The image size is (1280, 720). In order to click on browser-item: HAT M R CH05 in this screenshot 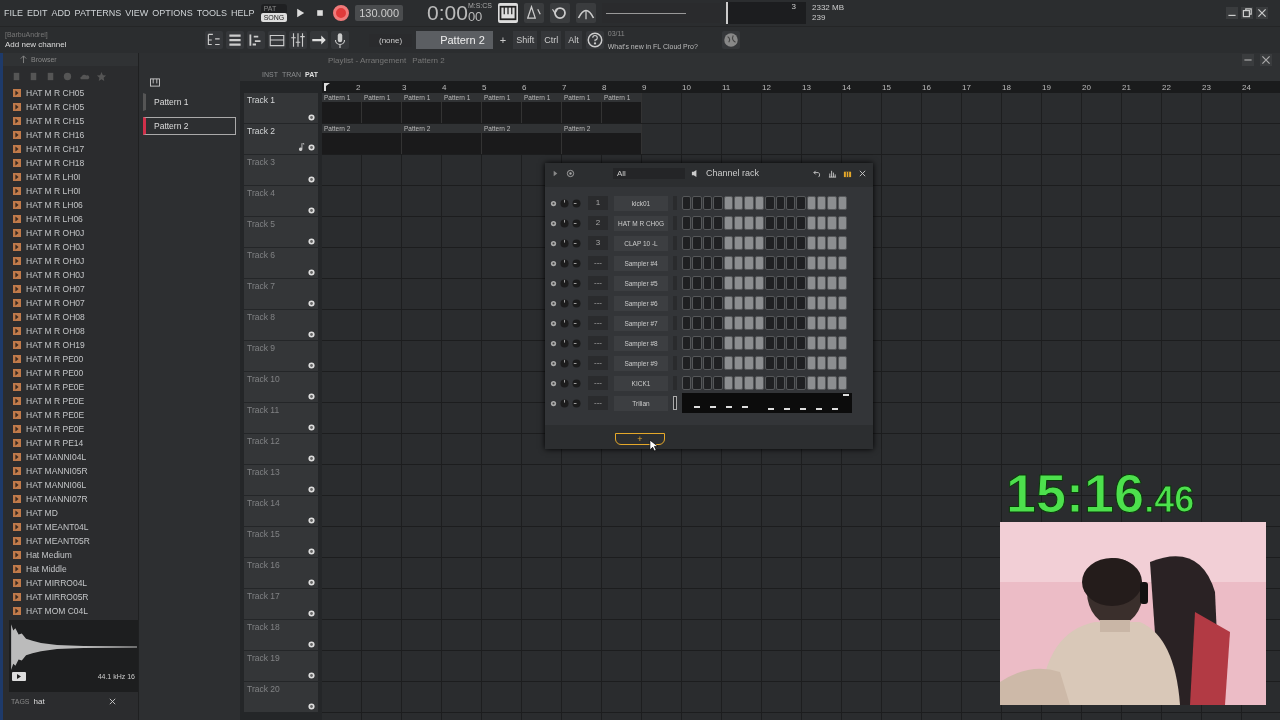, I will do `click(55, 93)`.